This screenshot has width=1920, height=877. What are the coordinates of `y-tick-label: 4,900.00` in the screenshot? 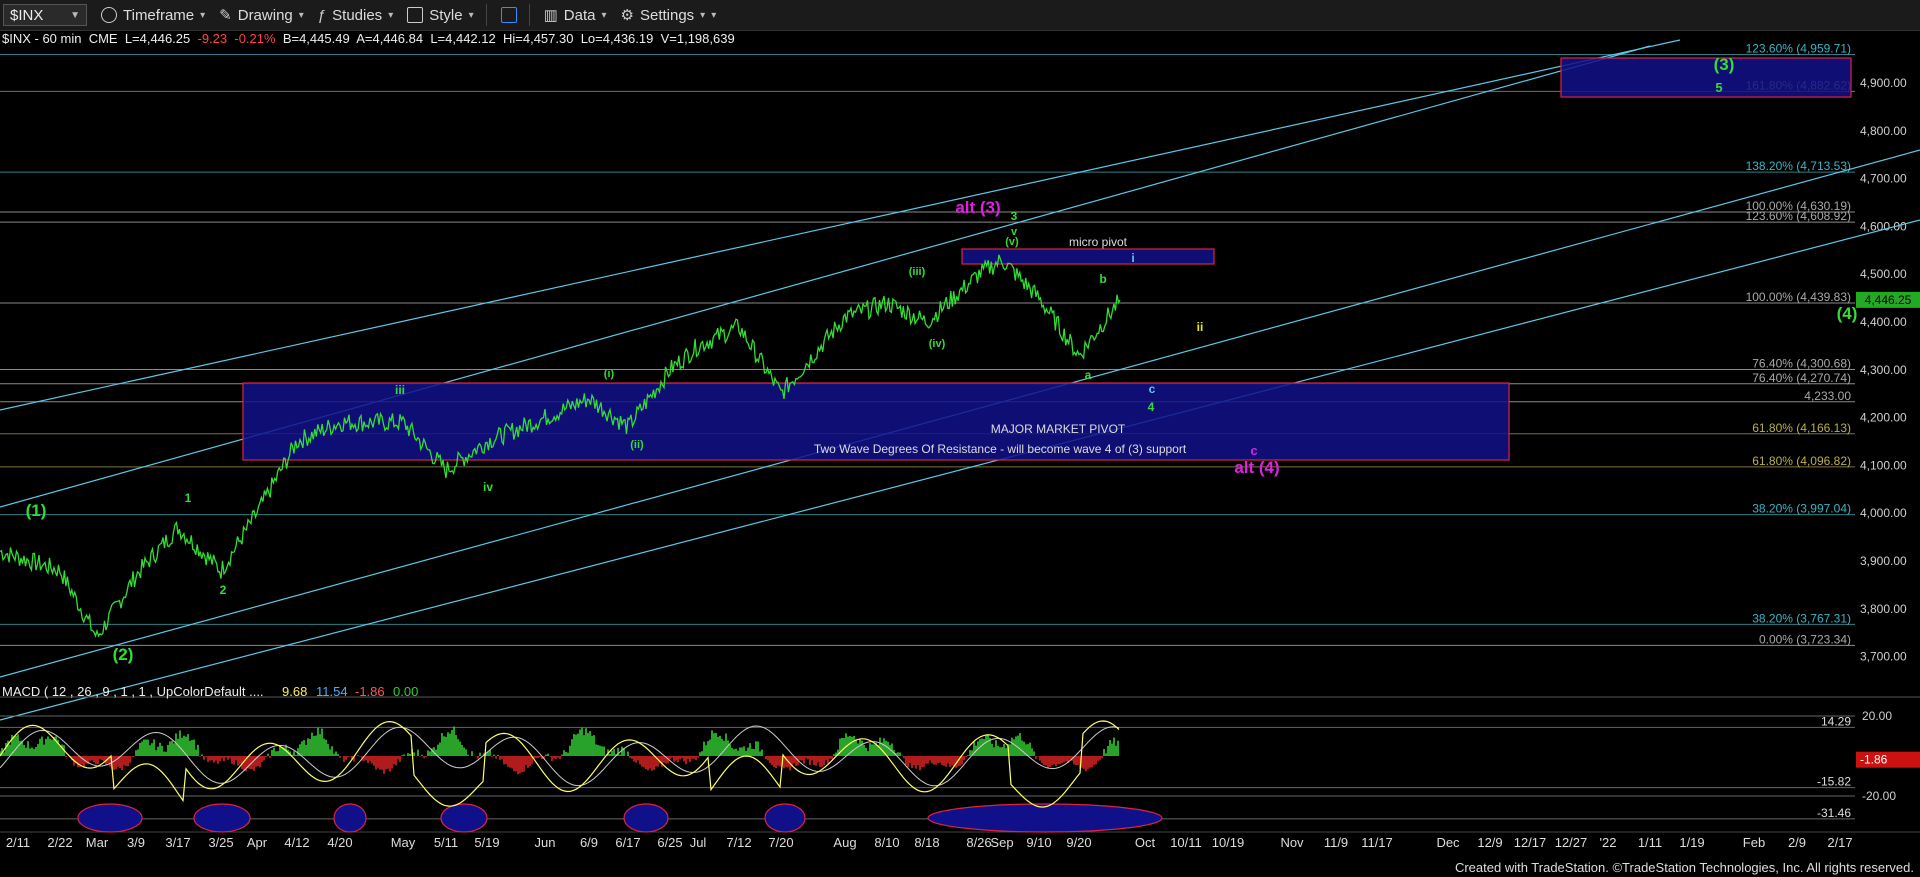 It's located at (1883, 83).